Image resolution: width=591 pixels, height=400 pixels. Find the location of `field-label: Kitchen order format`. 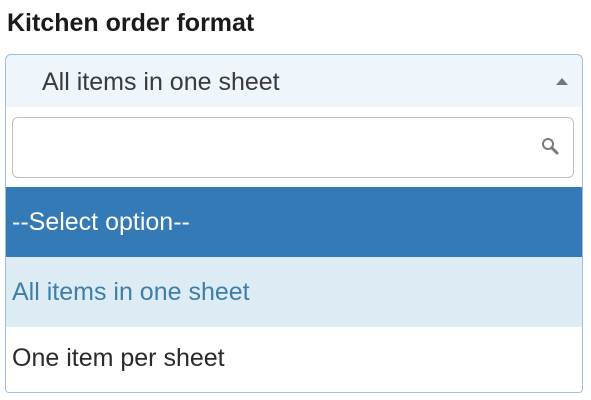

field-label: Kitchen order format is located at coordinates (131, 23).